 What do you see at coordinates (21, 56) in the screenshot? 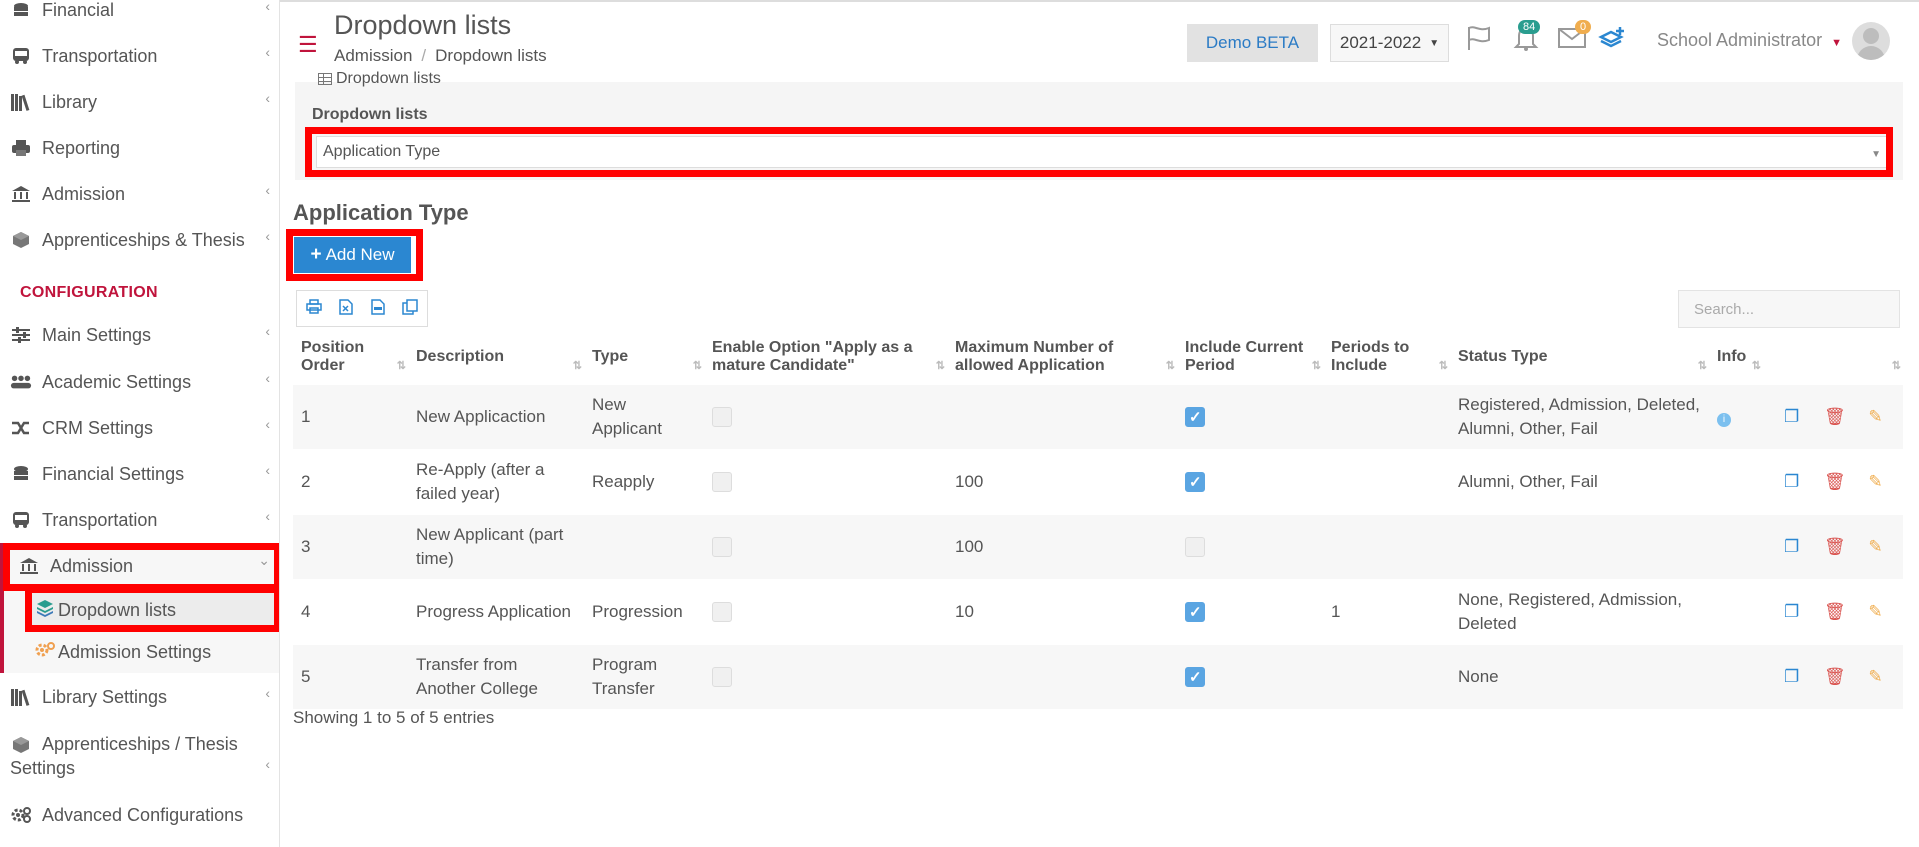
I see `bus-icon` at bounding box center [21, 56].